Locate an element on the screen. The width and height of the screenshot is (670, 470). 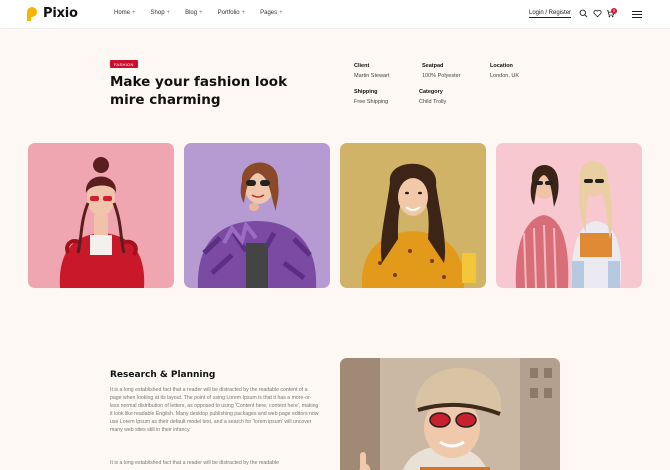
meta-category: Category Child Trolly is located at coordinates (432, 97).